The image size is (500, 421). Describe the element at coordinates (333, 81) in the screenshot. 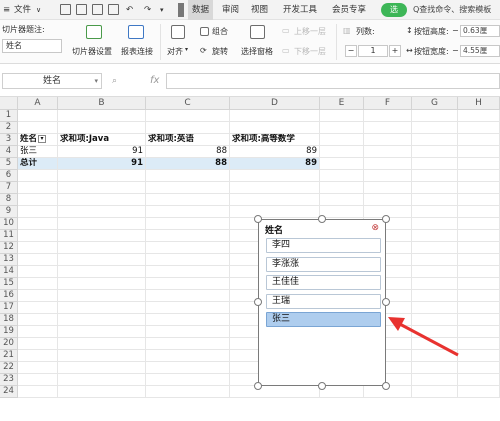

I see `formula-input` at that location.